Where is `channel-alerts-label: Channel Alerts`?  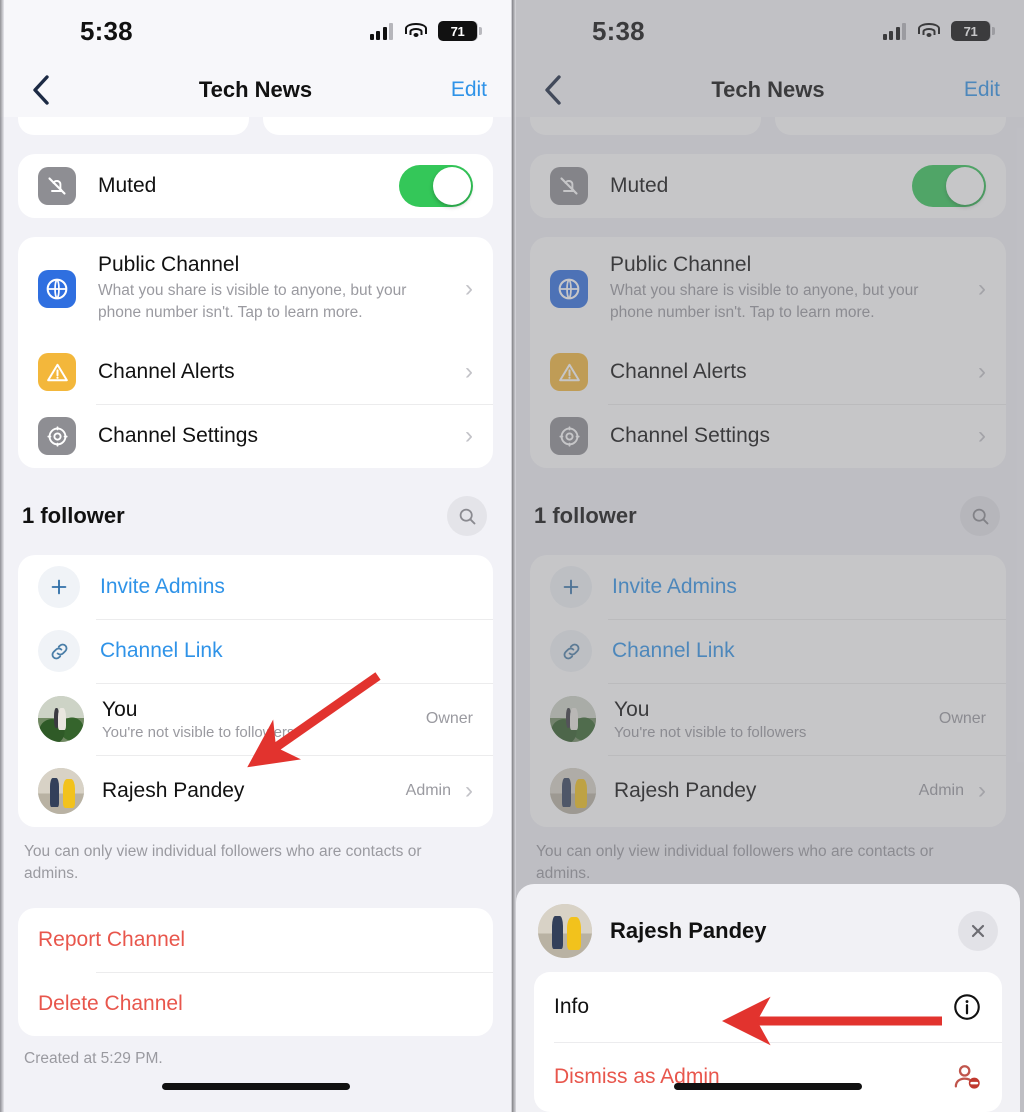
channel-alerts-label: Channel Alerts is located at coordinates (678, 371).